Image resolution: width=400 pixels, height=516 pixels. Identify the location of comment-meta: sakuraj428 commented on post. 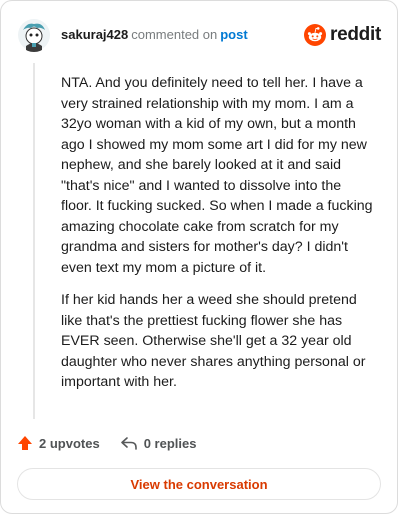
(154, 35).